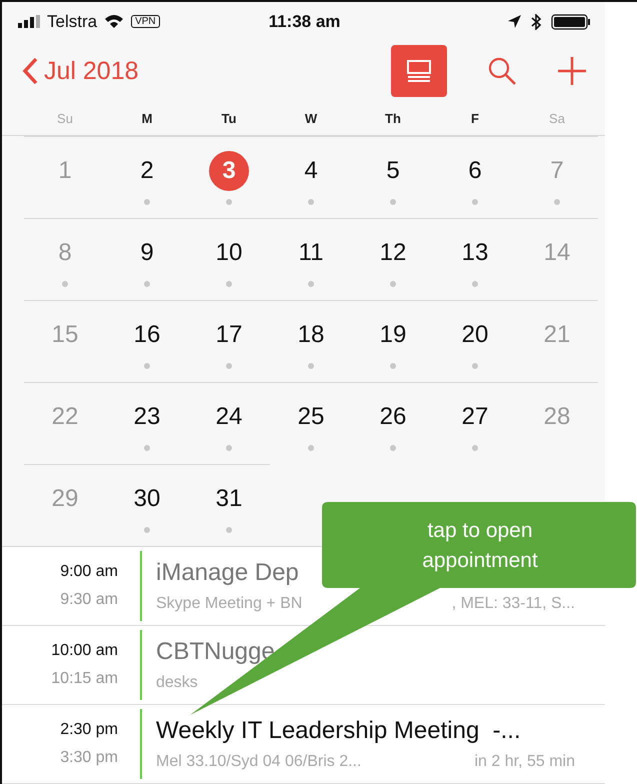 Image resolution: width=637 pixels, height=784 pixels. Describe the element at coordinates (311, 416) in the screenshot. I see `calendar-day: 25` at that location.